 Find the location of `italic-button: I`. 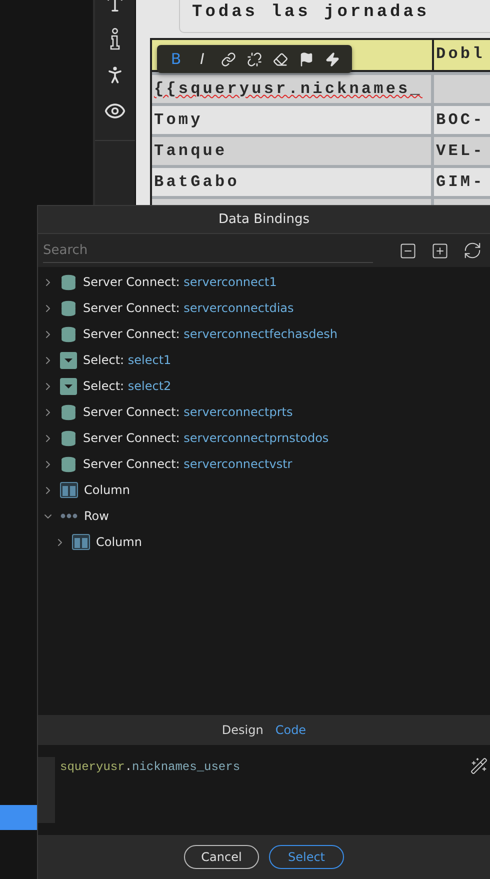

italic-button: I is located at coordinates (202, 59).